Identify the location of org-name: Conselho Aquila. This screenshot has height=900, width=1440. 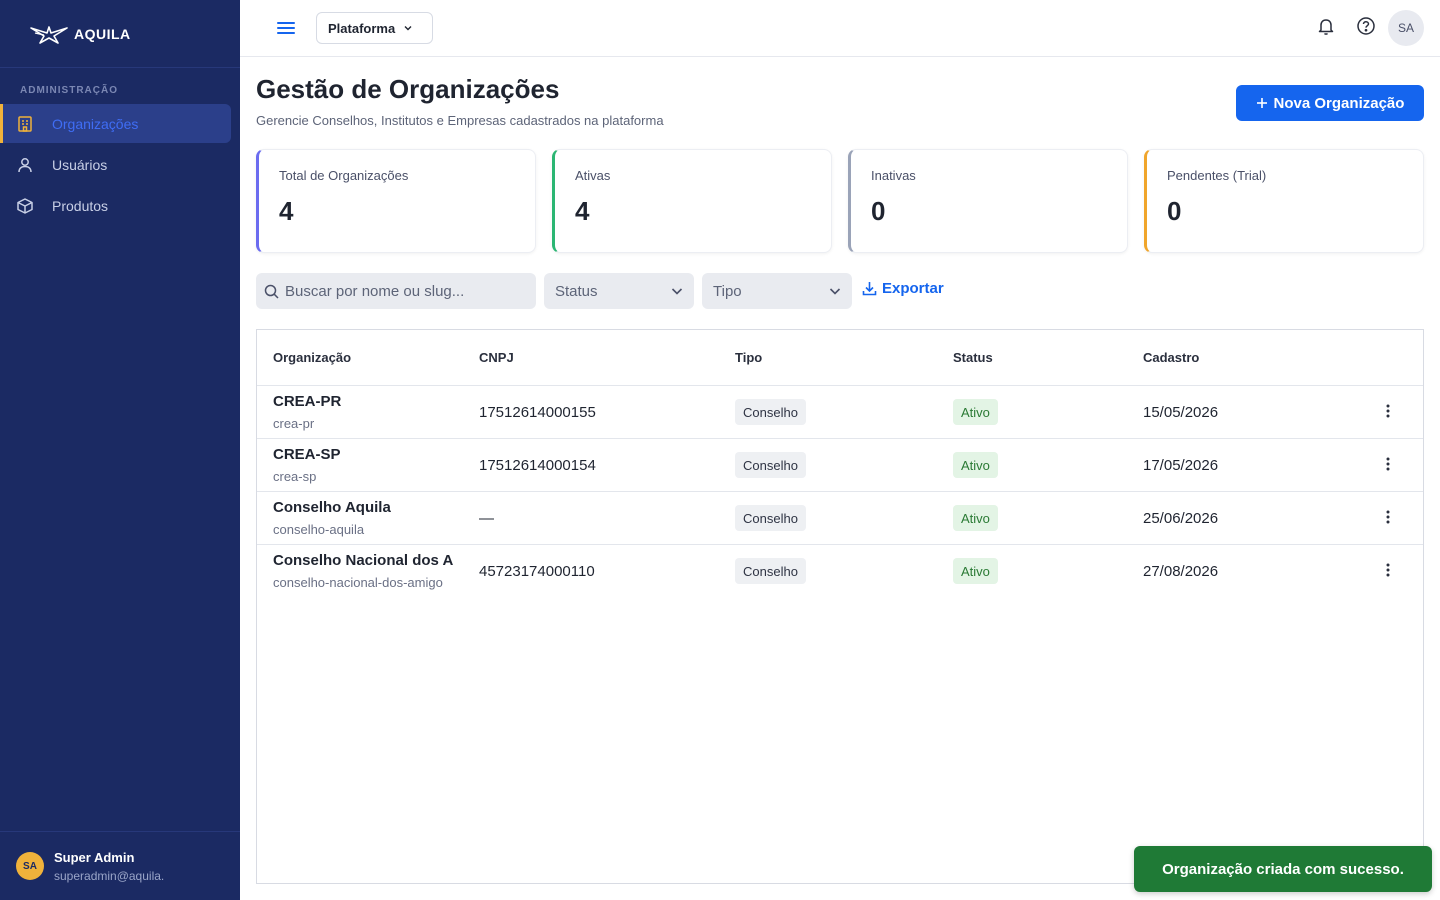
(332, 507).